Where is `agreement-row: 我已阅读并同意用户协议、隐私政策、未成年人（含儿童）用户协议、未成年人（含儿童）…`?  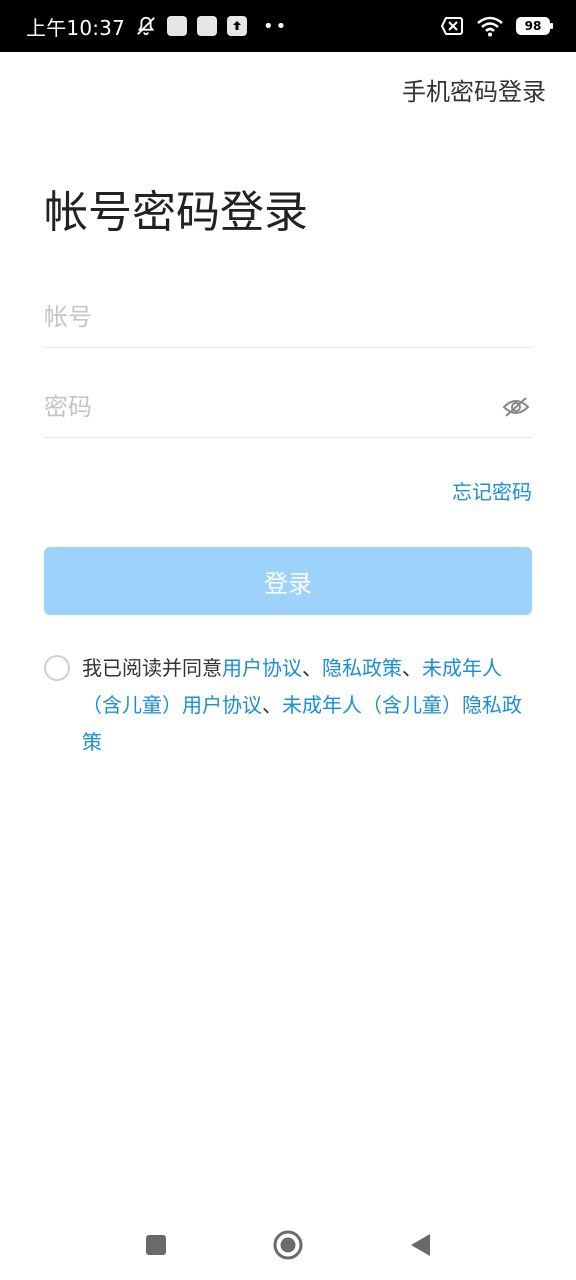 agreement-row: 我已阅读并同意用户协议、隐私政策、未成年人（含儿童）用户协议、未成年人（含儿童）… is located at coordinates (289, 705).